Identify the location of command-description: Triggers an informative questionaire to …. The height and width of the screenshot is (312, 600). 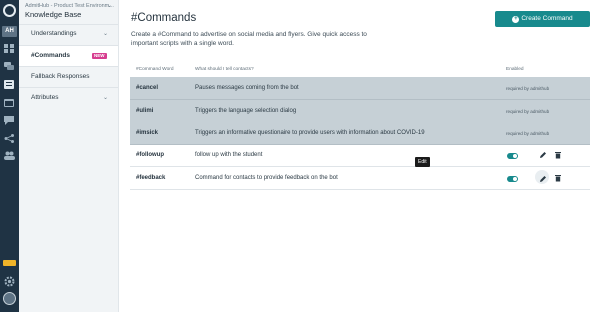
(310, 133).